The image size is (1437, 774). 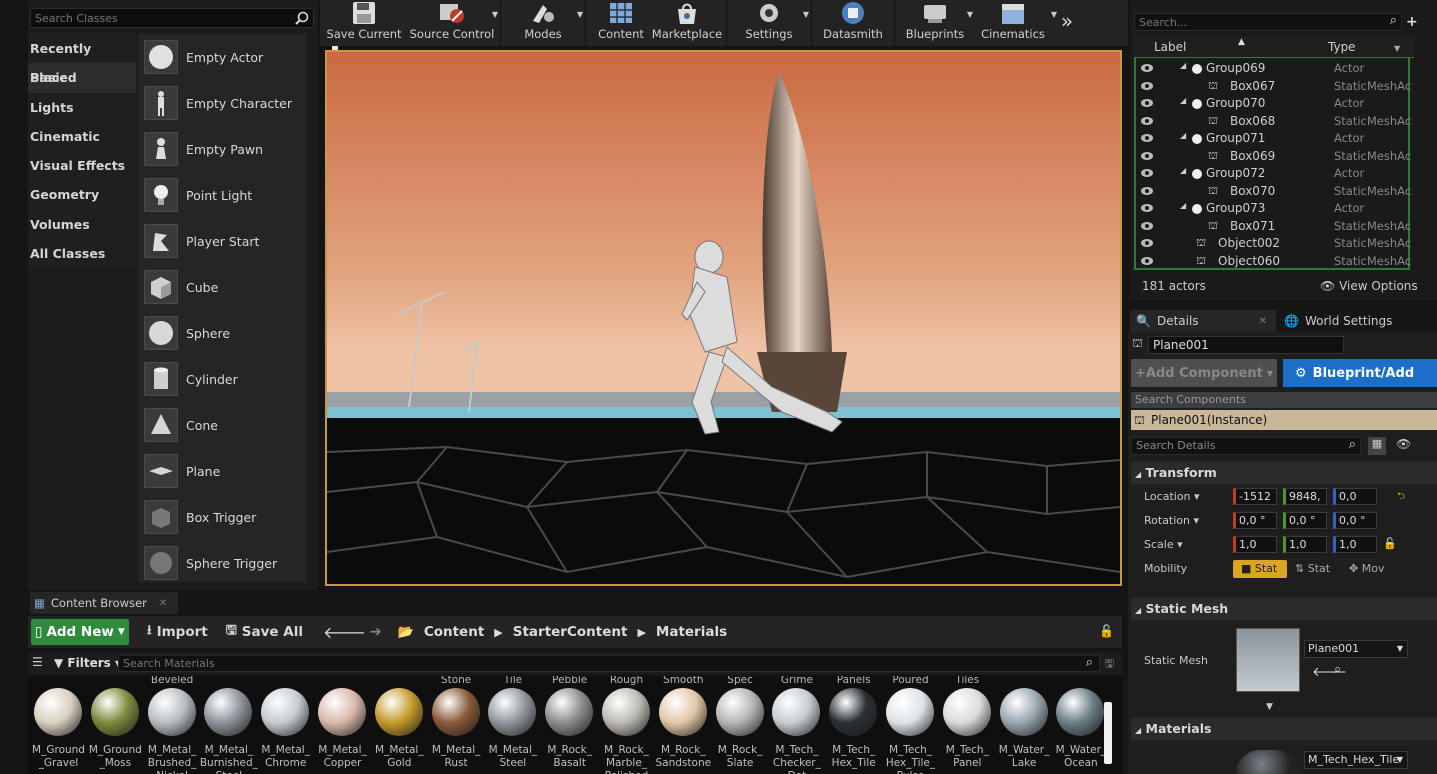 I want to click on material-asset-tile: RoughM_Rock_ Marble_ Polished, so click(x=626, y=725).